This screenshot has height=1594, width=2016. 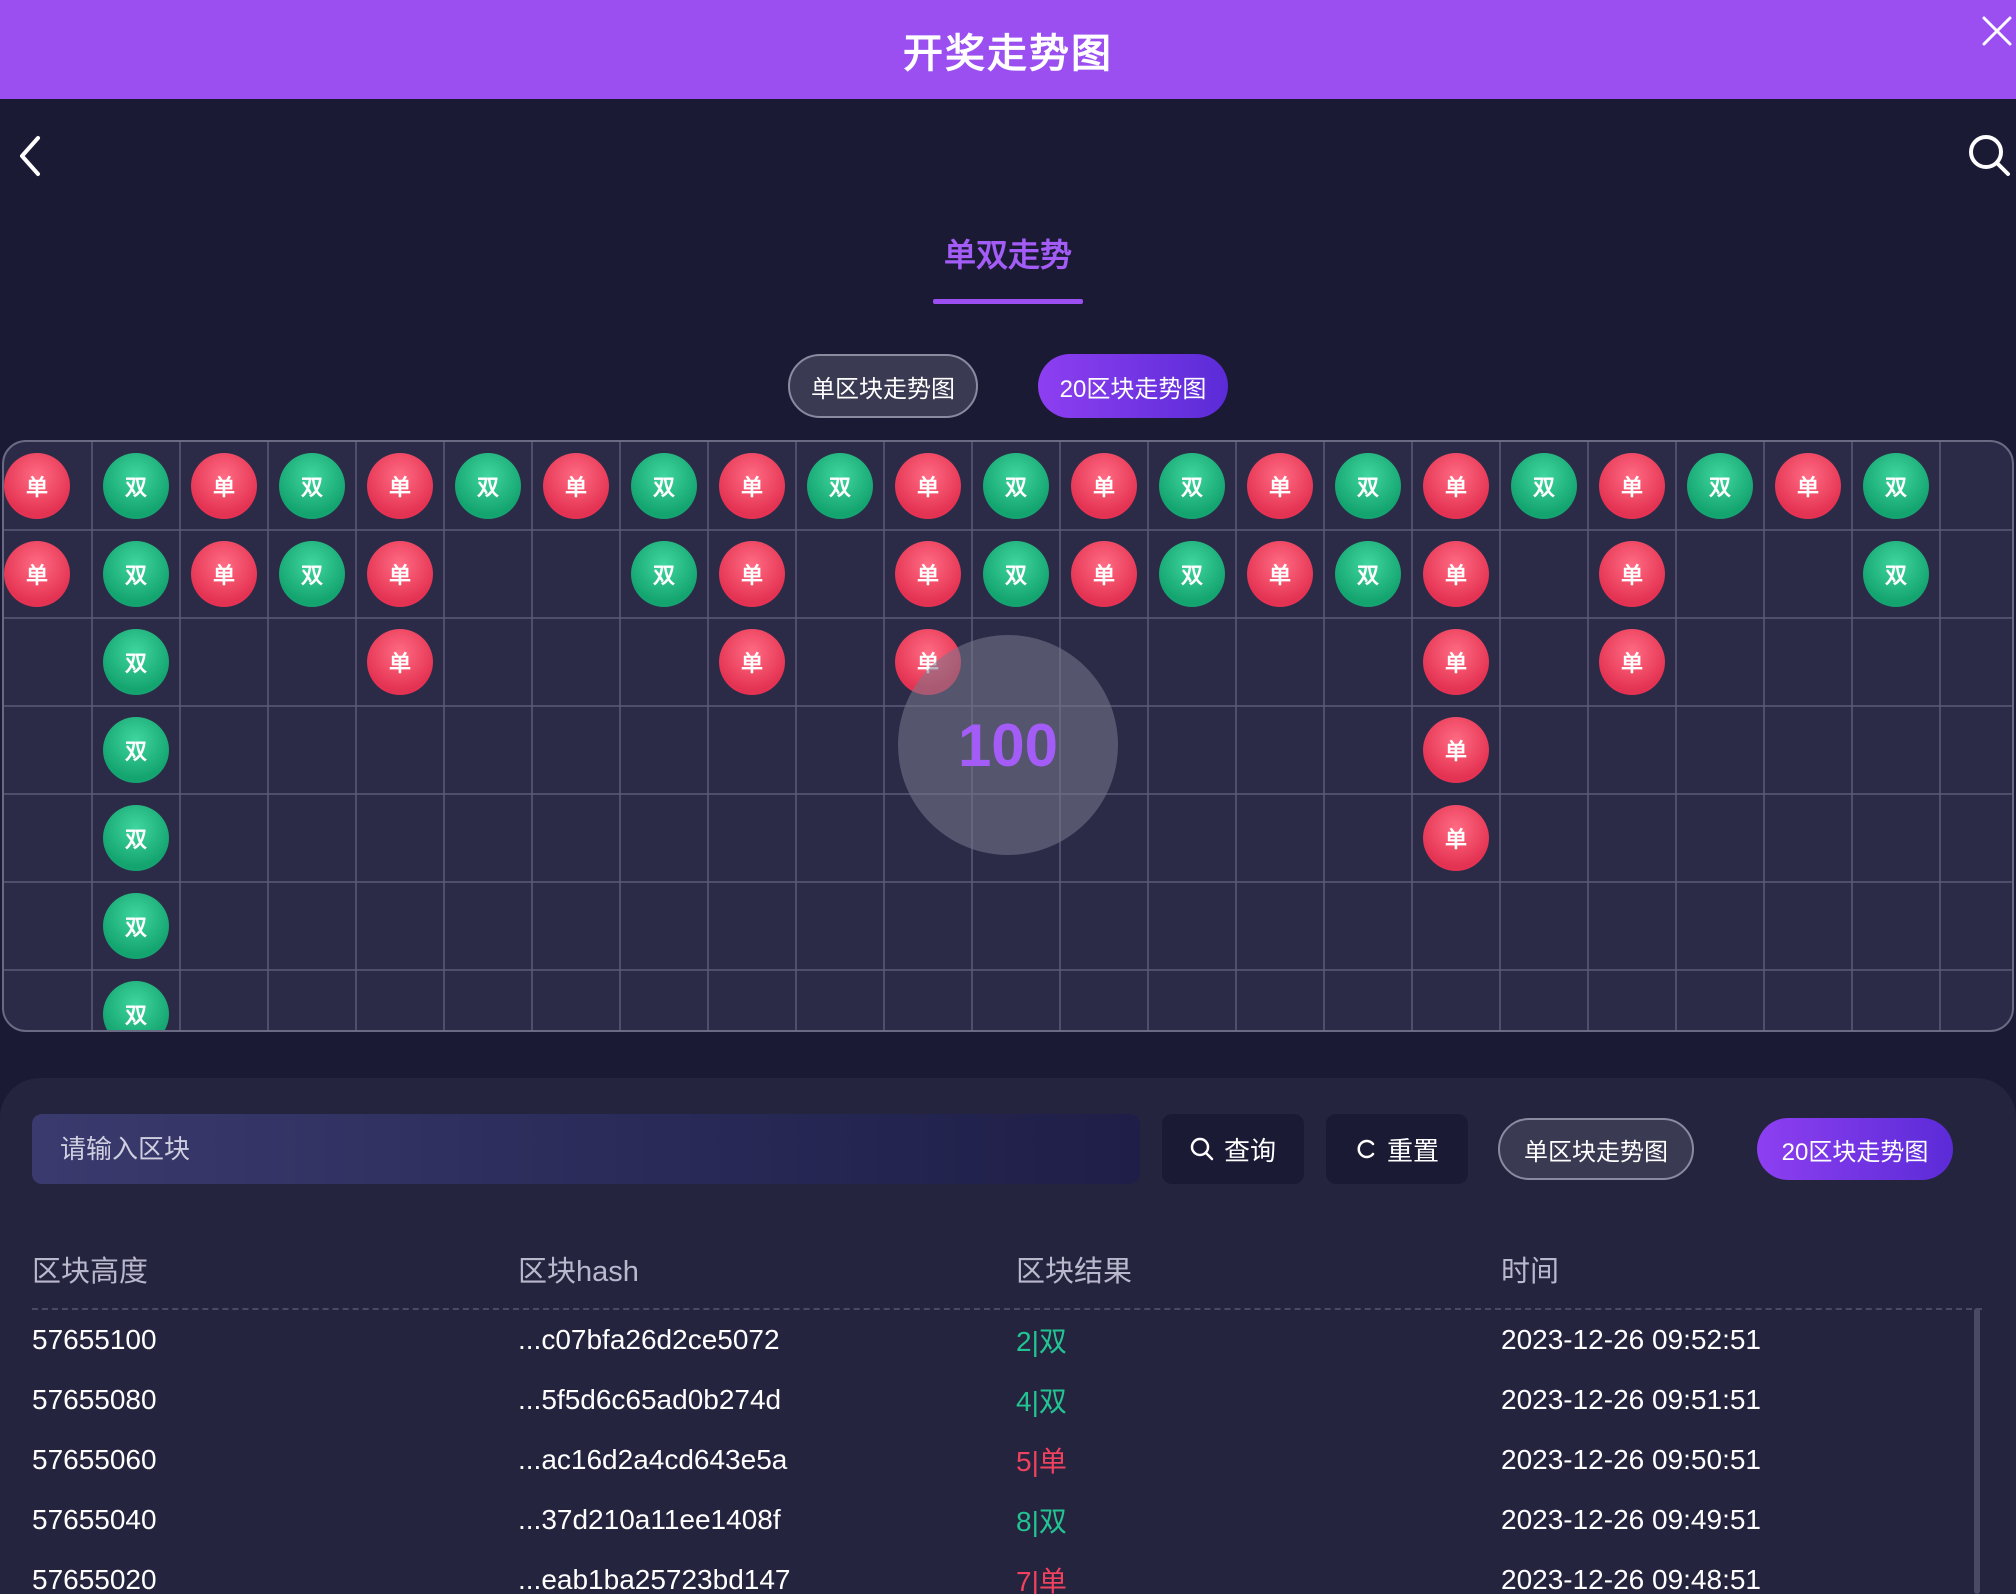 I want to click on cell-hash: ...37d210a11ee1408f, so click(x=649, y=1519).